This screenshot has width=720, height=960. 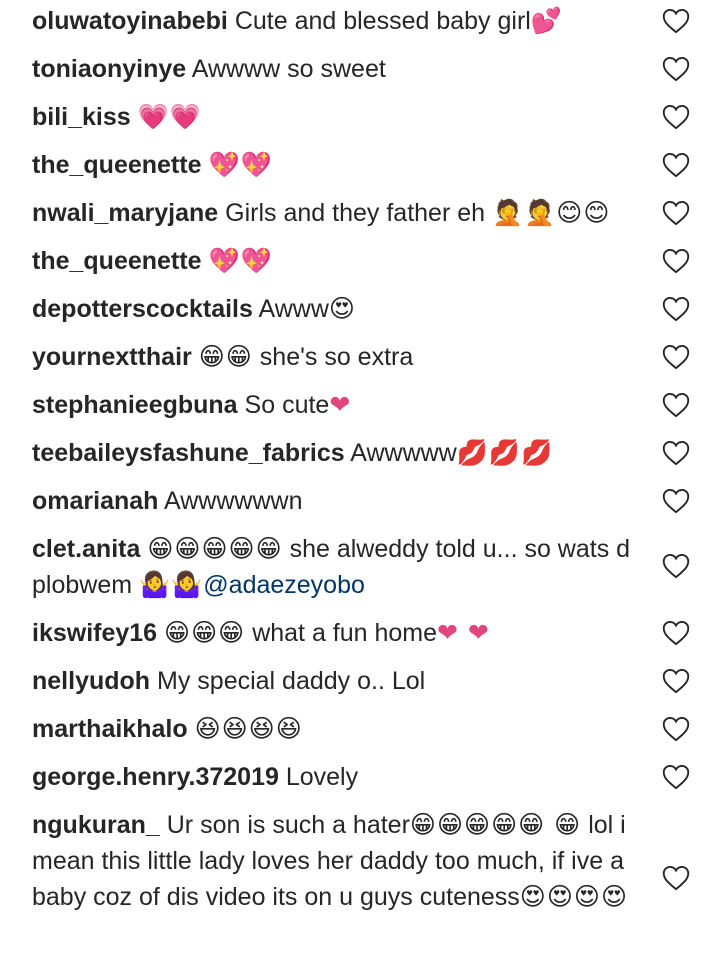 What do you see at coordinates (288, 69) in the screenshot?
I see `comment-text: Awwww so sweet` at bounding box center [288, 69].